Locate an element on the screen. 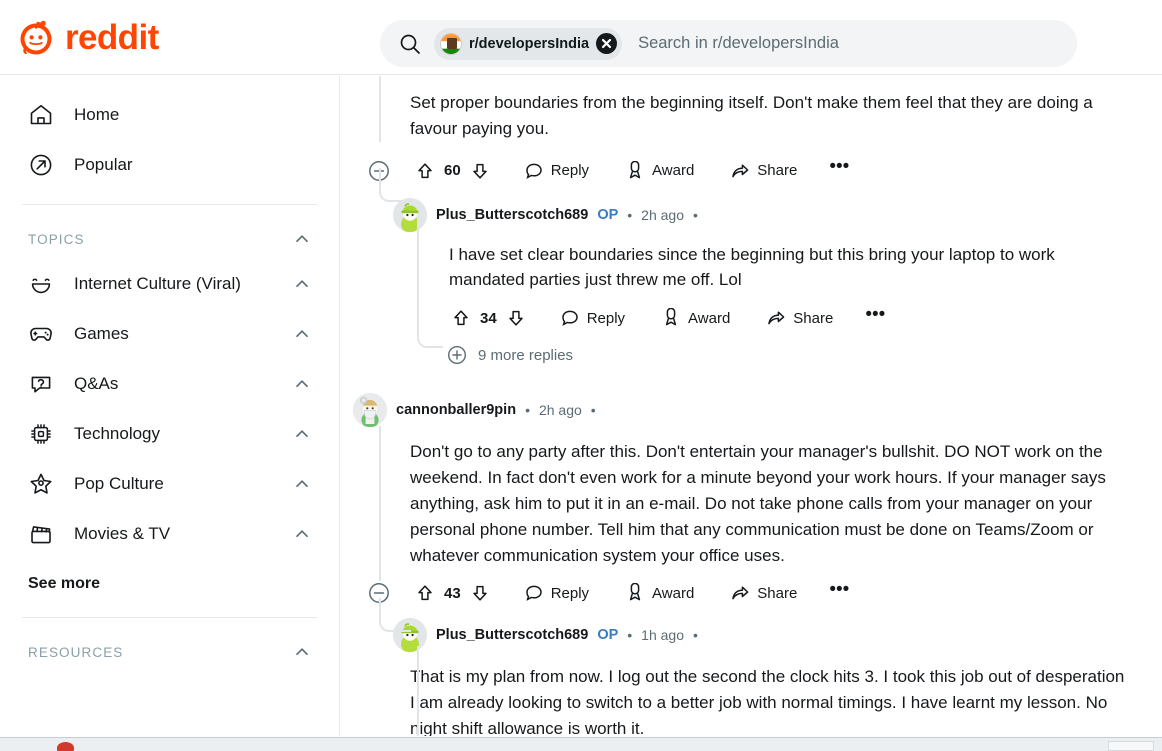  user-avatar-masked-icon is located at coordinates (370, 410).